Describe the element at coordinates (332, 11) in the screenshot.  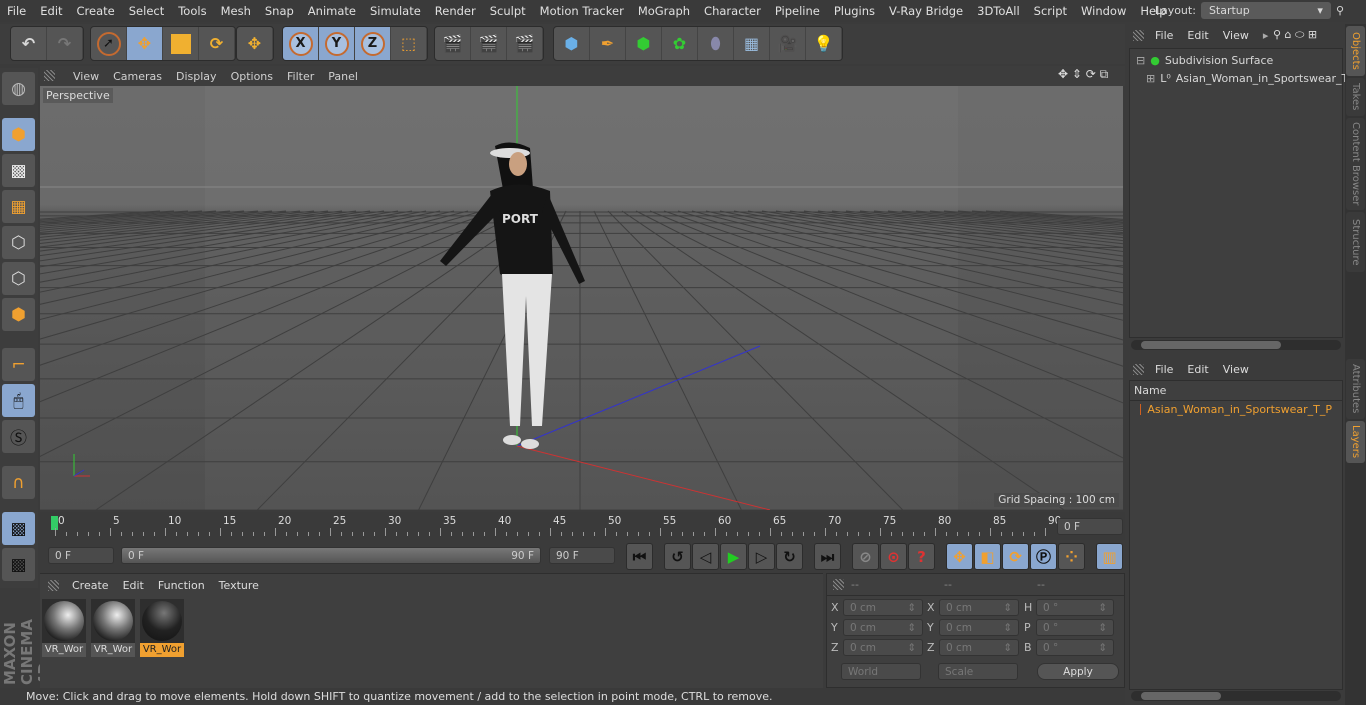
I see `menu-animate: Animate` at that location.